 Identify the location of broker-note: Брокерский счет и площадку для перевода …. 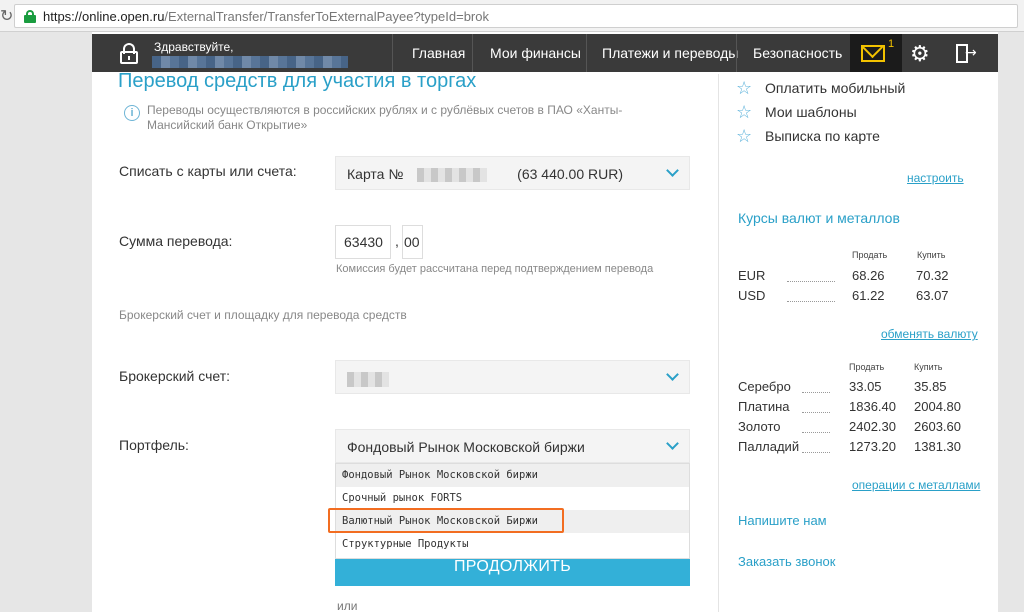
(263, 315).